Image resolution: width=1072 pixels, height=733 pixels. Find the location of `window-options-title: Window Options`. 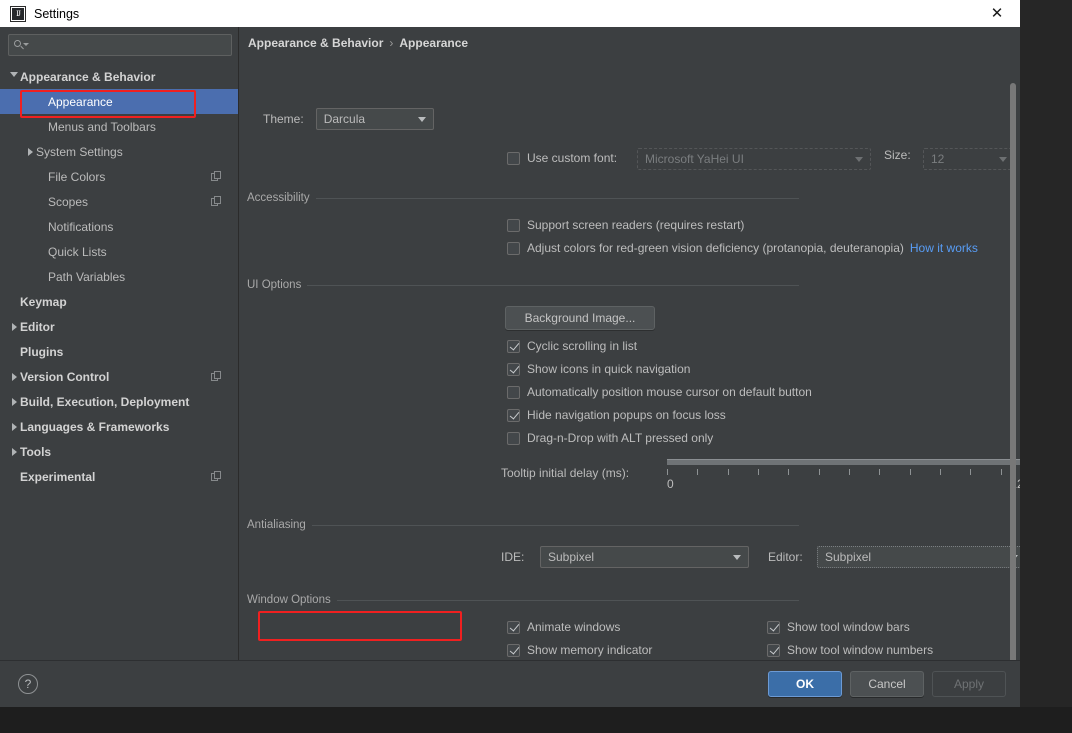

window-options-title: Window Options is located at coordinates (289, 600).